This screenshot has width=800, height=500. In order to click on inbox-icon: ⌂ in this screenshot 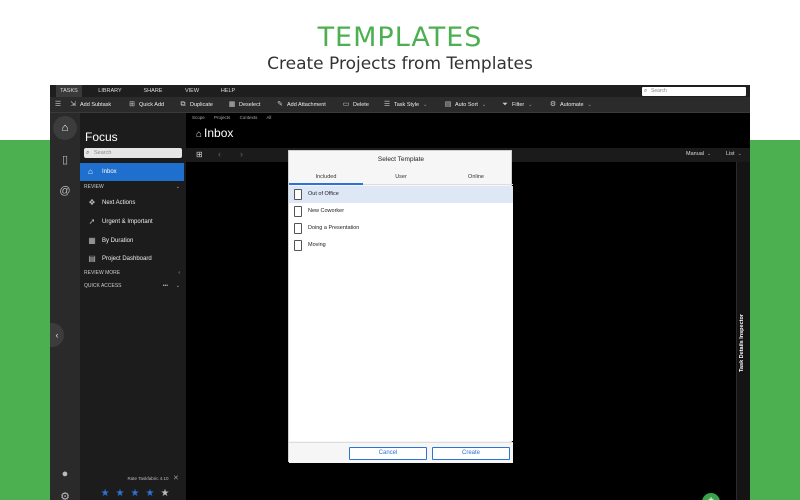, I will do `click(199, 134)`.